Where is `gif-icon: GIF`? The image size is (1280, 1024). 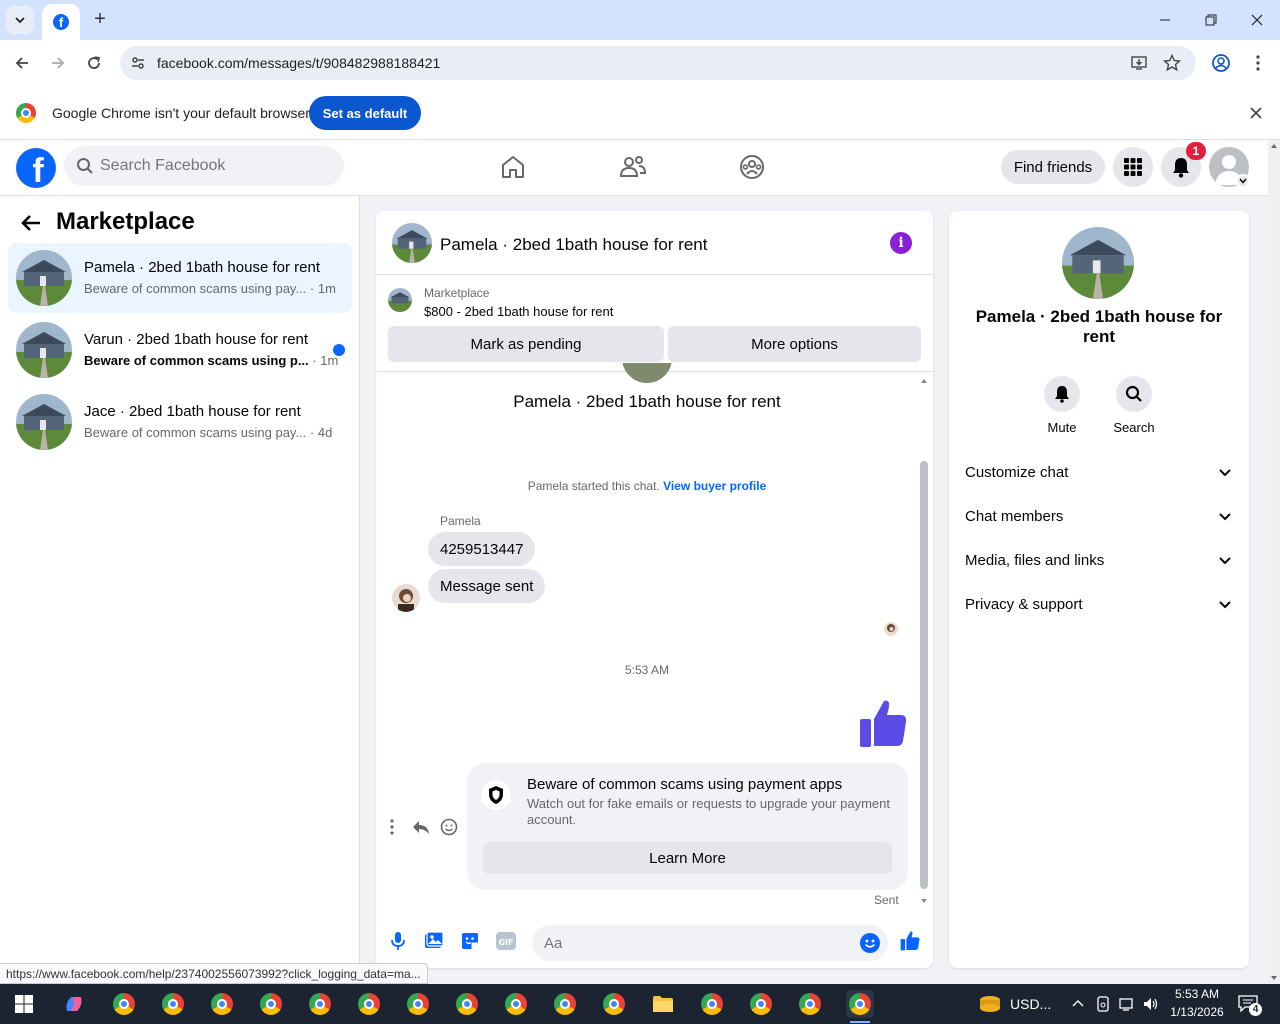 gif-icon: GIF is located at coordinates (506, 941).